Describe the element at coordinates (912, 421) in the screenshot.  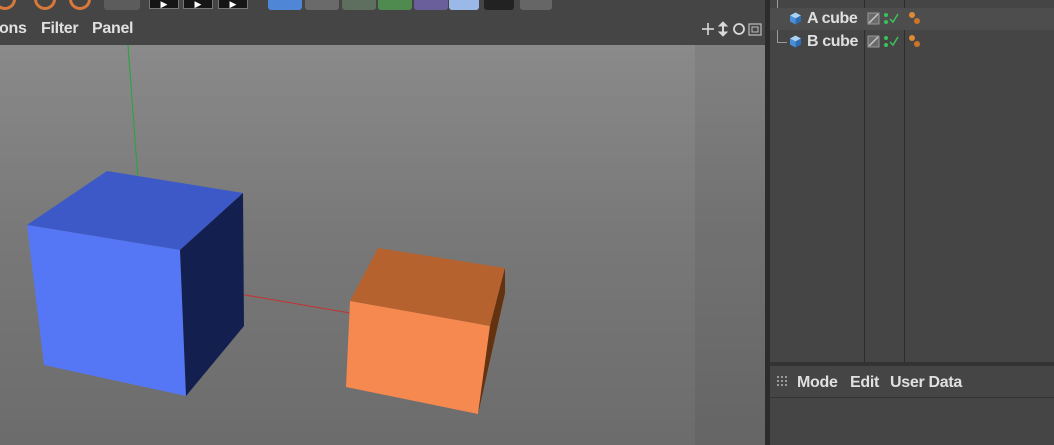
I see `attribute-manager-content` at that location.